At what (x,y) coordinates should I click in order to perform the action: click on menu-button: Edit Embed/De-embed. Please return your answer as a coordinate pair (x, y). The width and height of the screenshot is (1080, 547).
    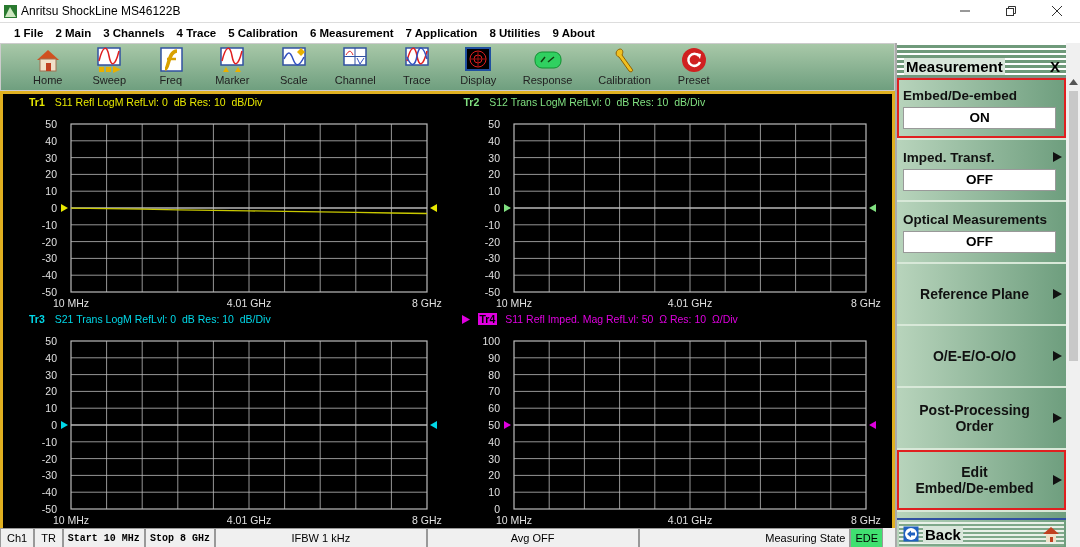
    Looking at the image, I should click on (981, 481).